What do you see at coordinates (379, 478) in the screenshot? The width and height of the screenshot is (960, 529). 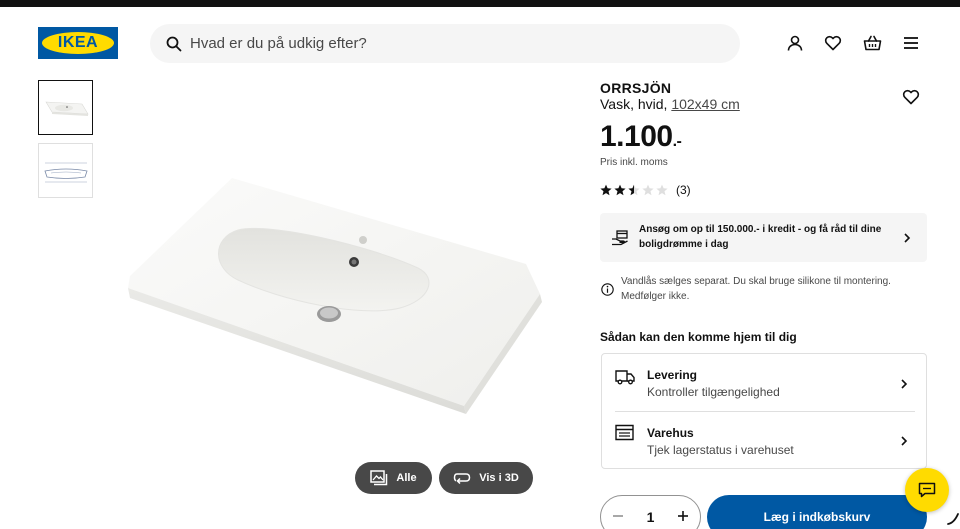 I see `gallery-icon` at bounding box center [379, 478].